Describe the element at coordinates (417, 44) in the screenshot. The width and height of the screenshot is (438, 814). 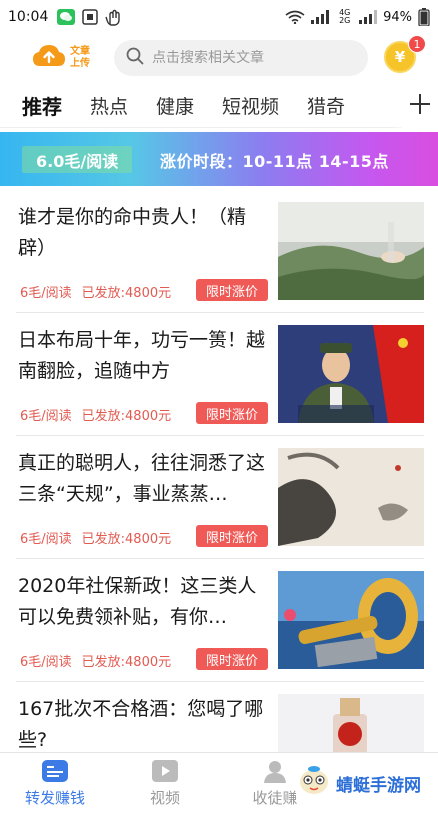
I see `notification-badge: 1` at that location.